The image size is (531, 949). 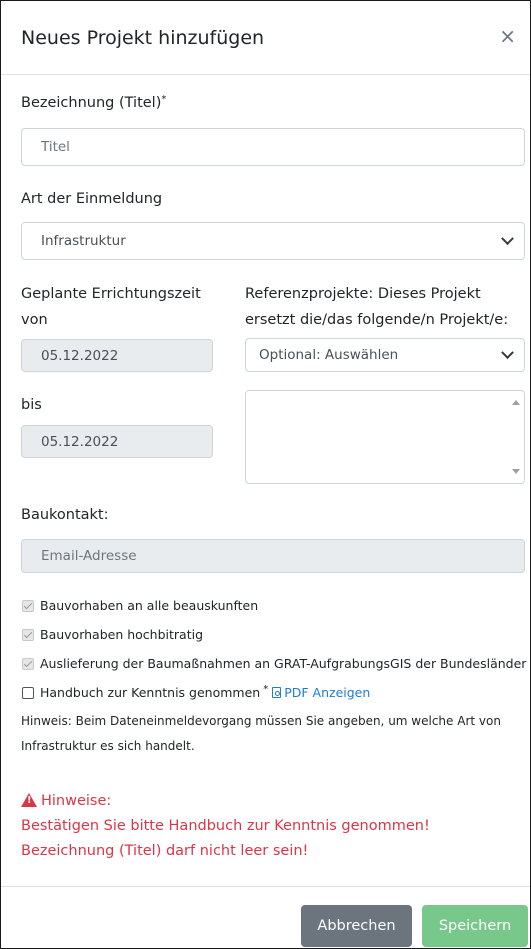 What do you see at coordinates (377, 320) in the screenshot?
I see `ref-label-line2: ersetzt die/das folgende/n Projekt/e:` at bounding box center [377, 320].